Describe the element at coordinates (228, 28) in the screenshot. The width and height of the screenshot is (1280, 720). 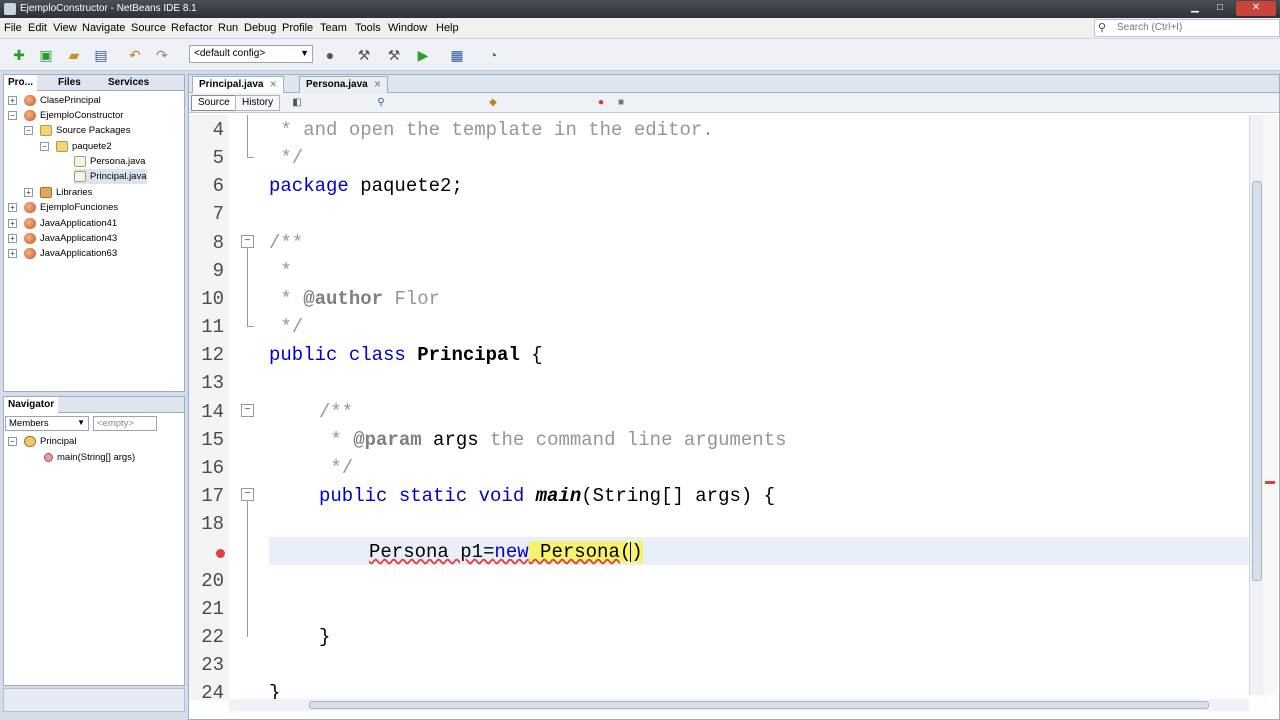
I see `menu-run: Run` at that location.